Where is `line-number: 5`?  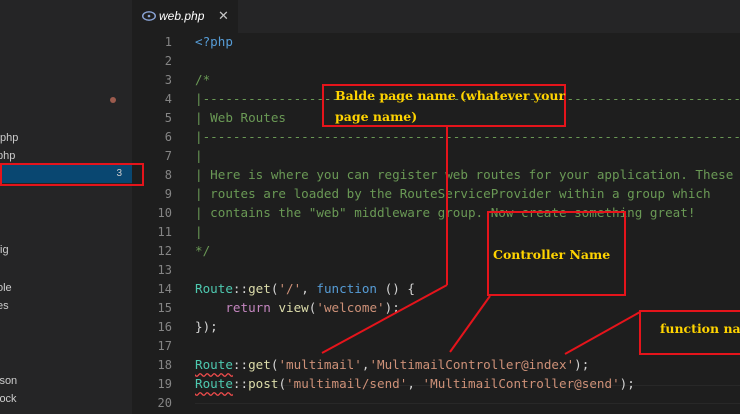 line-number: 5 is located at coordinates (168, 118).